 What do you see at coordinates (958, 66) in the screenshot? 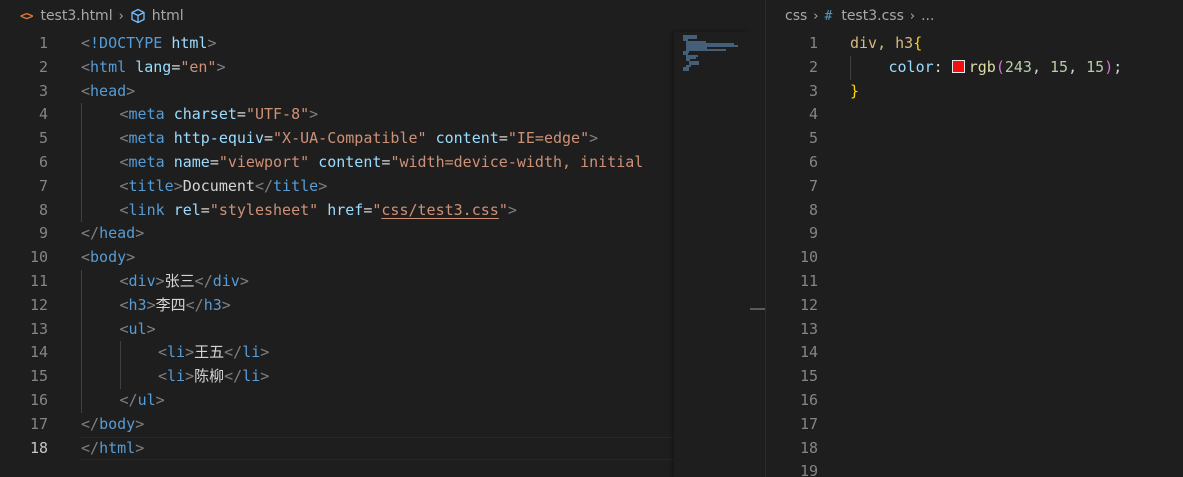
I see `color-swatch` at bounding box center [958, 66].